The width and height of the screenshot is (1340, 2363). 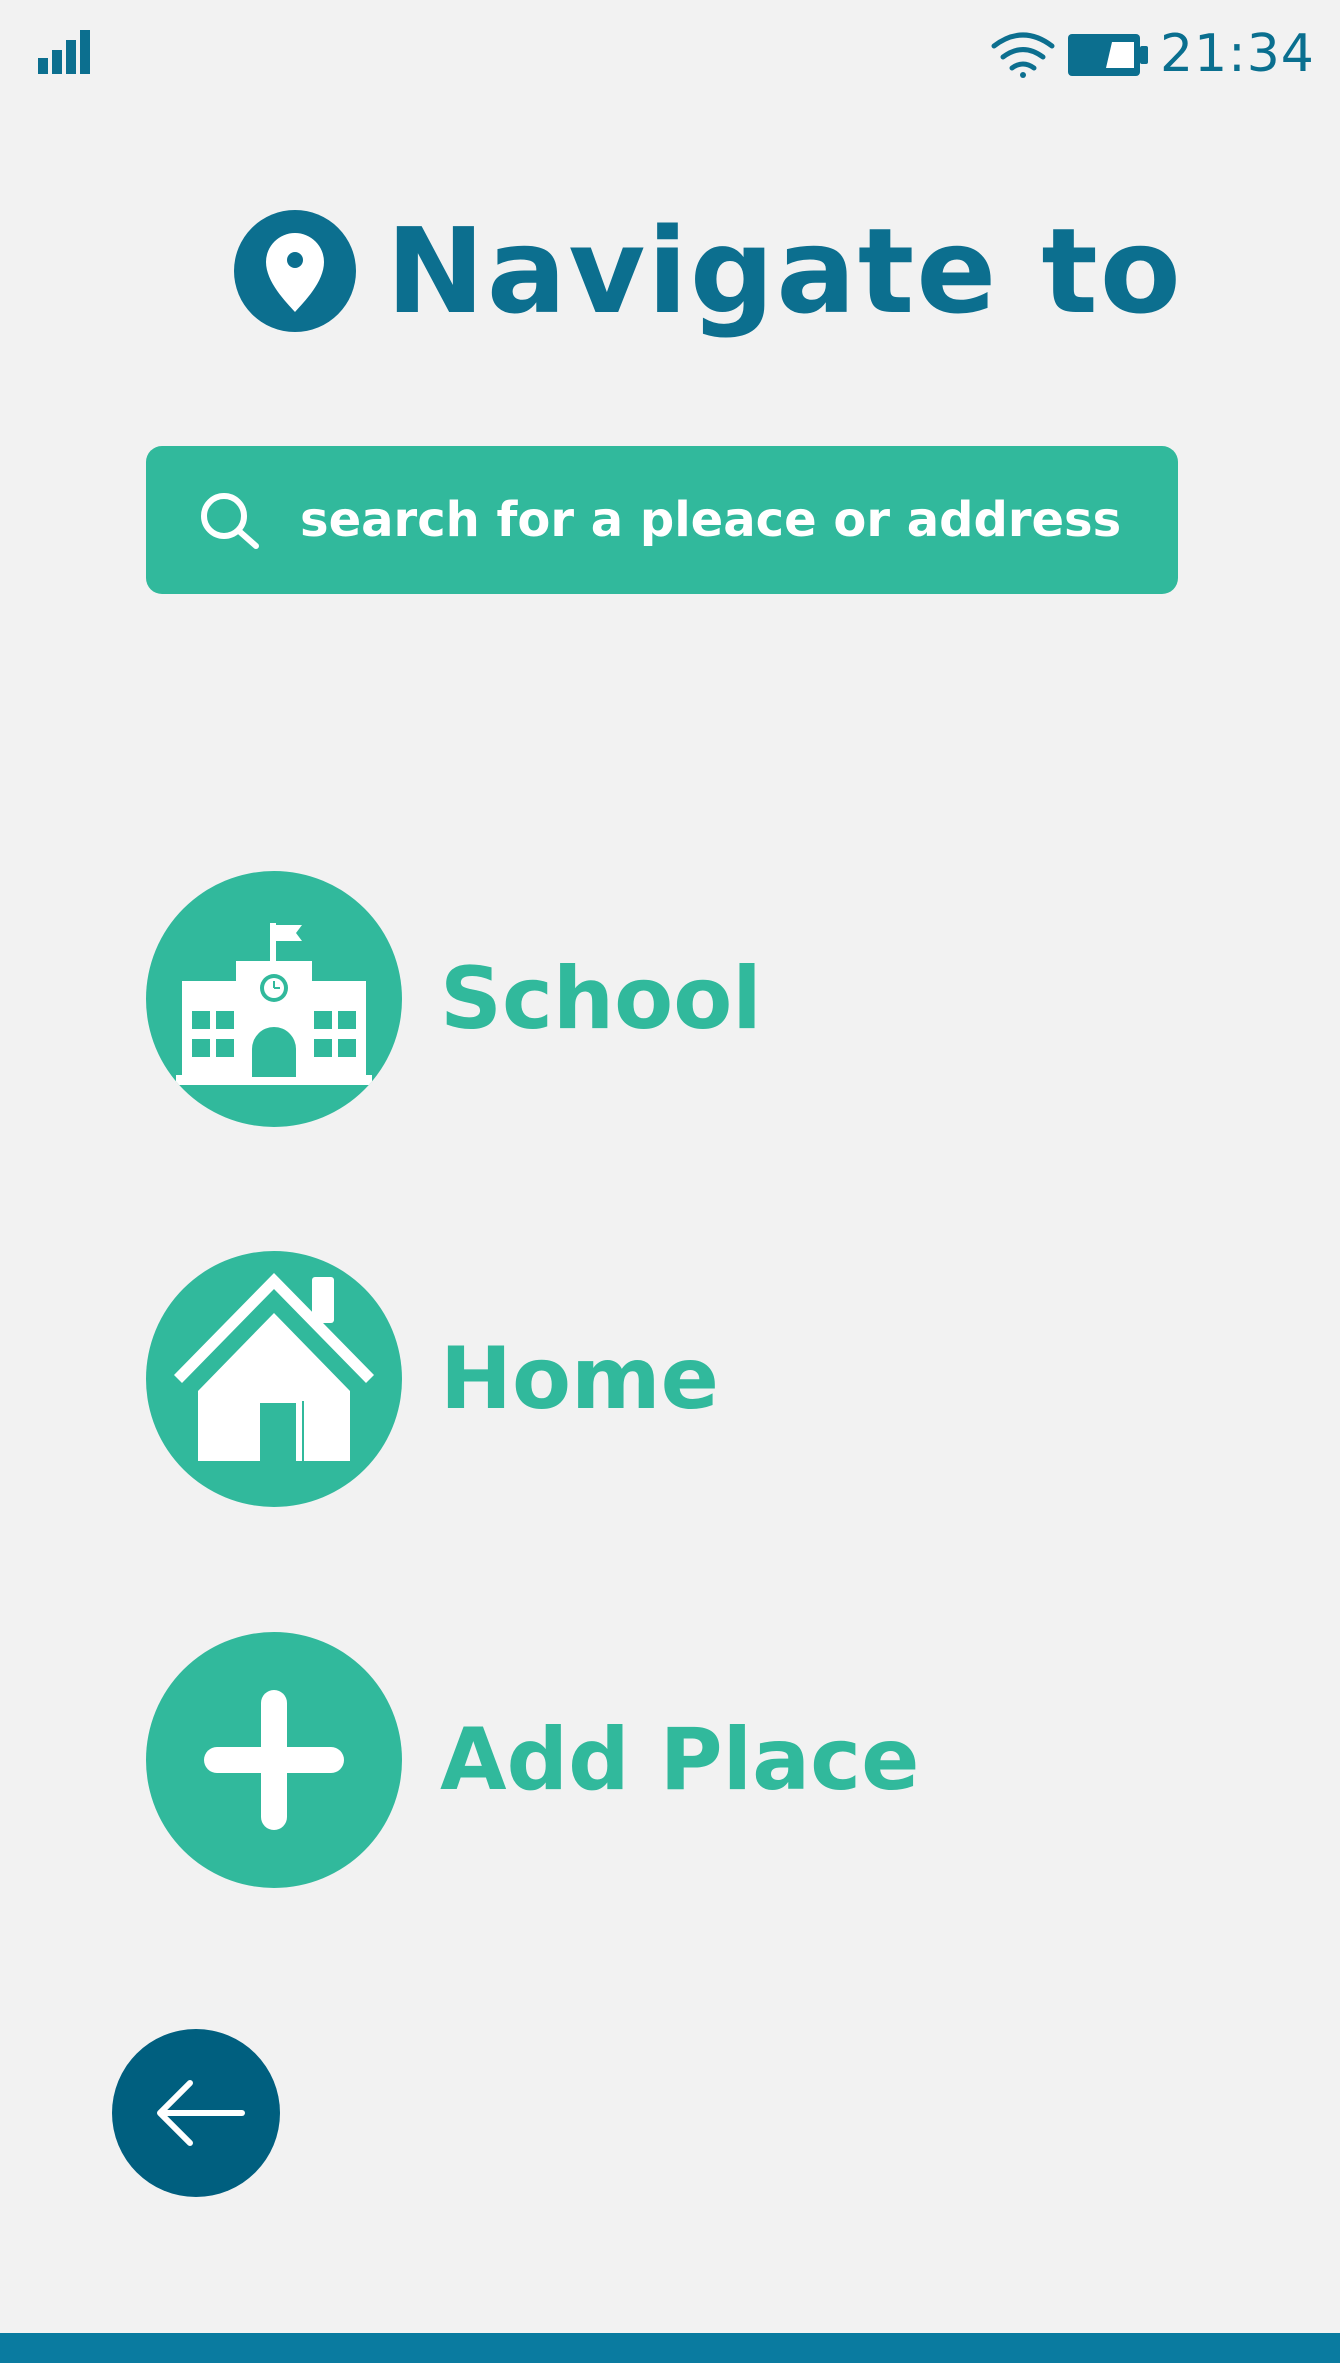 What do you see at coordinates (274, 1379) in the screenshot?
I see `home-icon` at bounding box center [274, 1379].